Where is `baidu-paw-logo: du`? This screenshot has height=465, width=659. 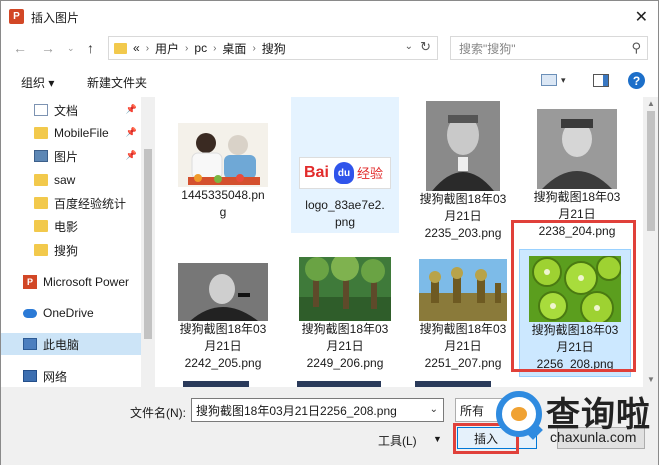 baidu-paw-logo: du is located at coordinates (344, 173).